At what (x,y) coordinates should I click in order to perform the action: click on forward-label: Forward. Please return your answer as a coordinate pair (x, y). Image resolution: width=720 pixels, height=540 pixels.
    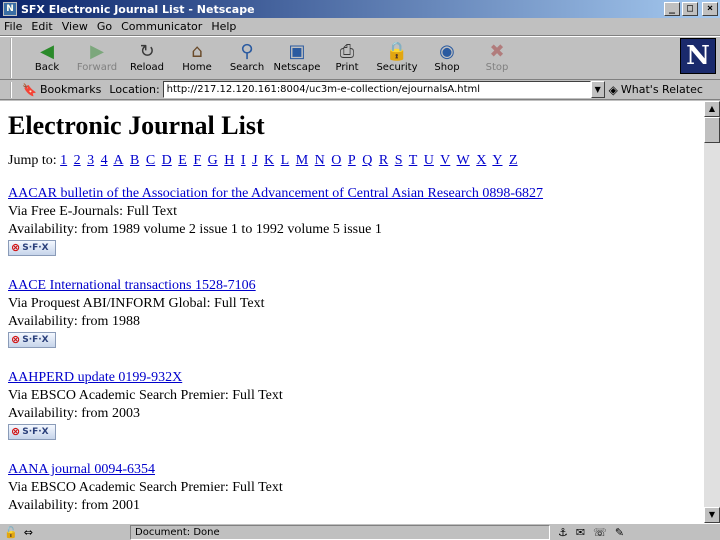
    Looking at the image, I should click on (97, 67).